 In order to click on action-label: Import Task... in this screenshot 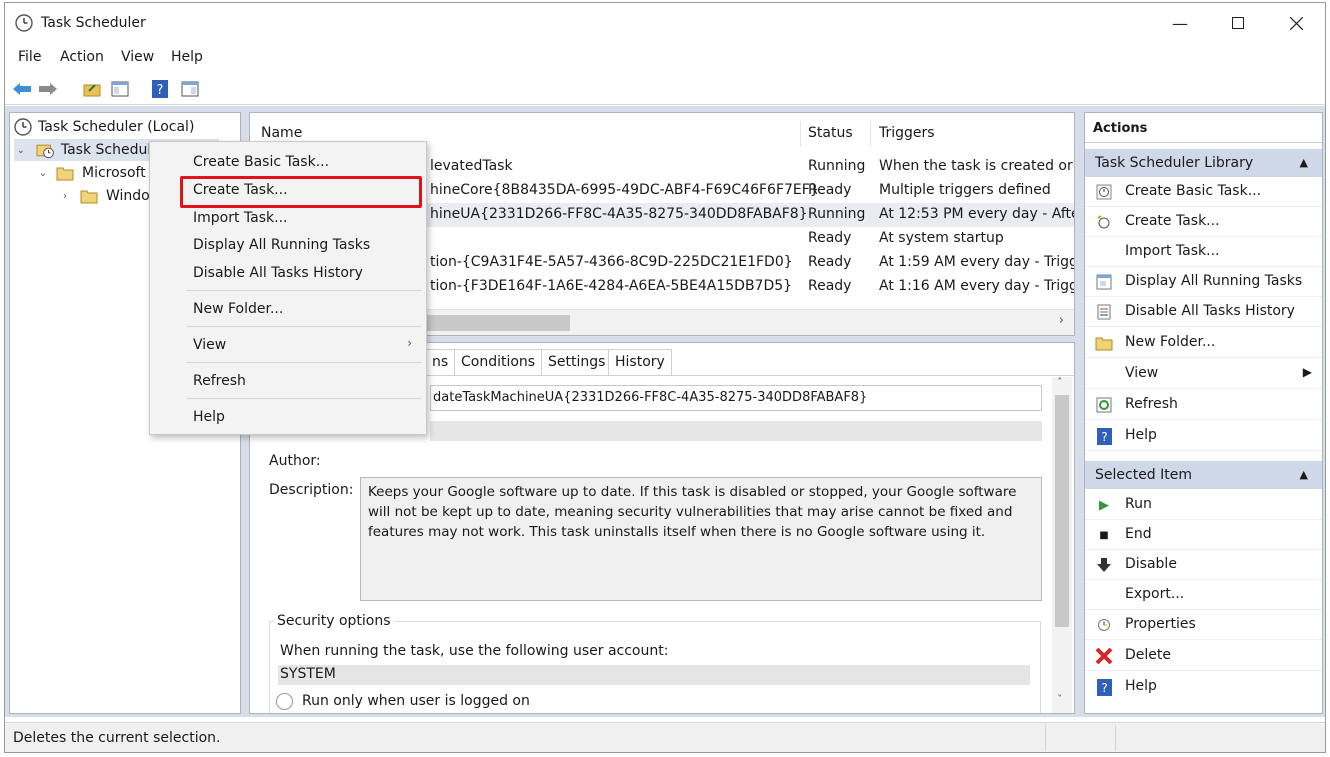, I will do `click(1172, 251)`.